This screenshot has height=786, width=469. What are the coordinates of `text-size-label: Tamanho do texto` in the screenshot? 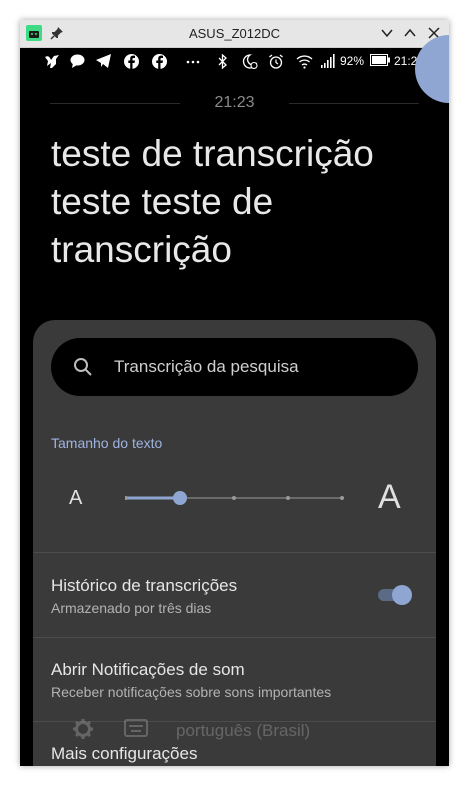 It's located at (107, 443).